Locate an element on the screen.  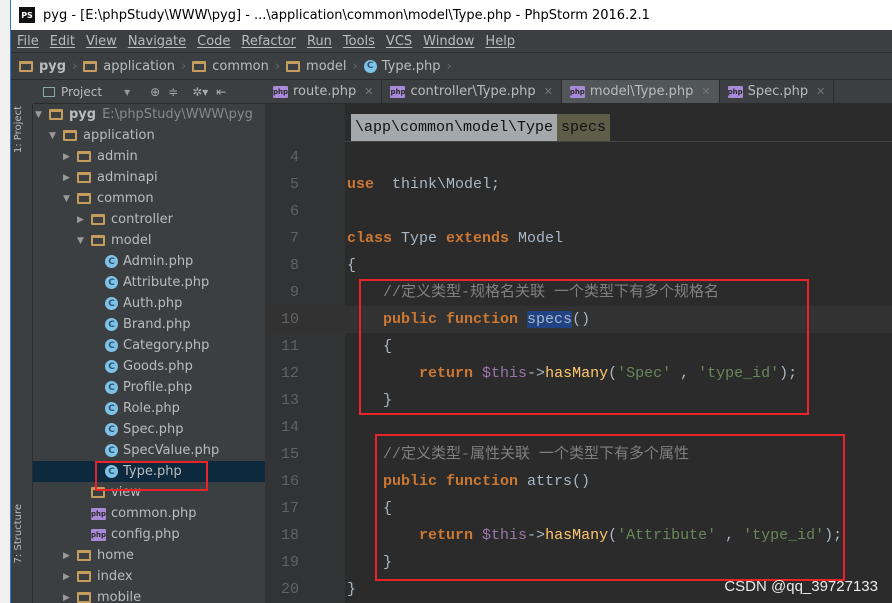
tree-item: ▶ mobile is located at coordinates (149, 595).